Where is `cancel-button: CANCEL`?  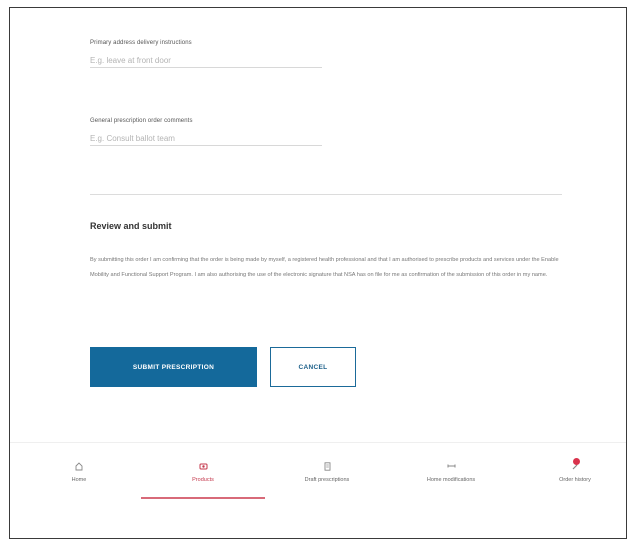 cancel-button: CANCEL is located at coordinates (313, 367).